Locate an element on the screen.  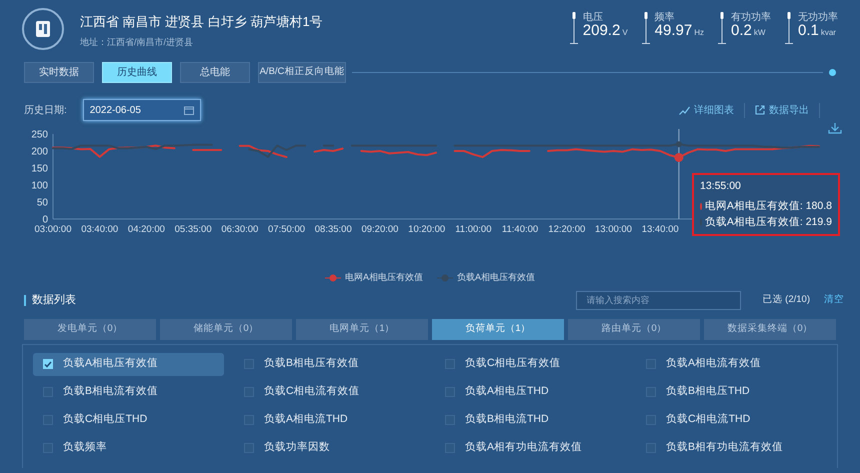
legend-label: 负载A相电压有效值 is located at coordinates (496, 277).